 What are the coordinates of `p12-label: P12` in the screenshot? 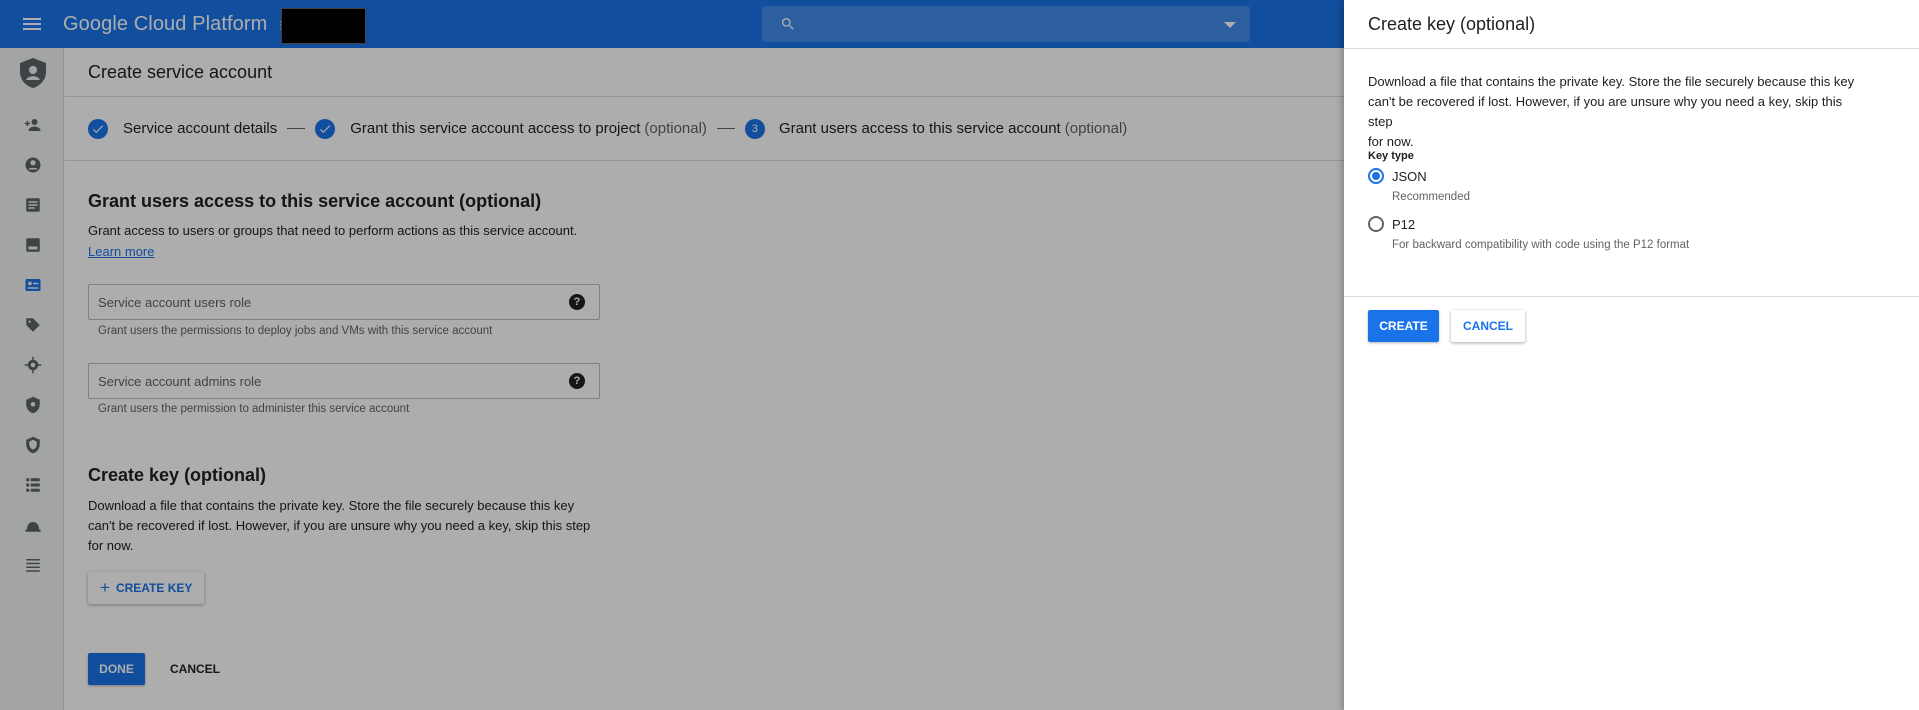 It's located at (1403, 224).